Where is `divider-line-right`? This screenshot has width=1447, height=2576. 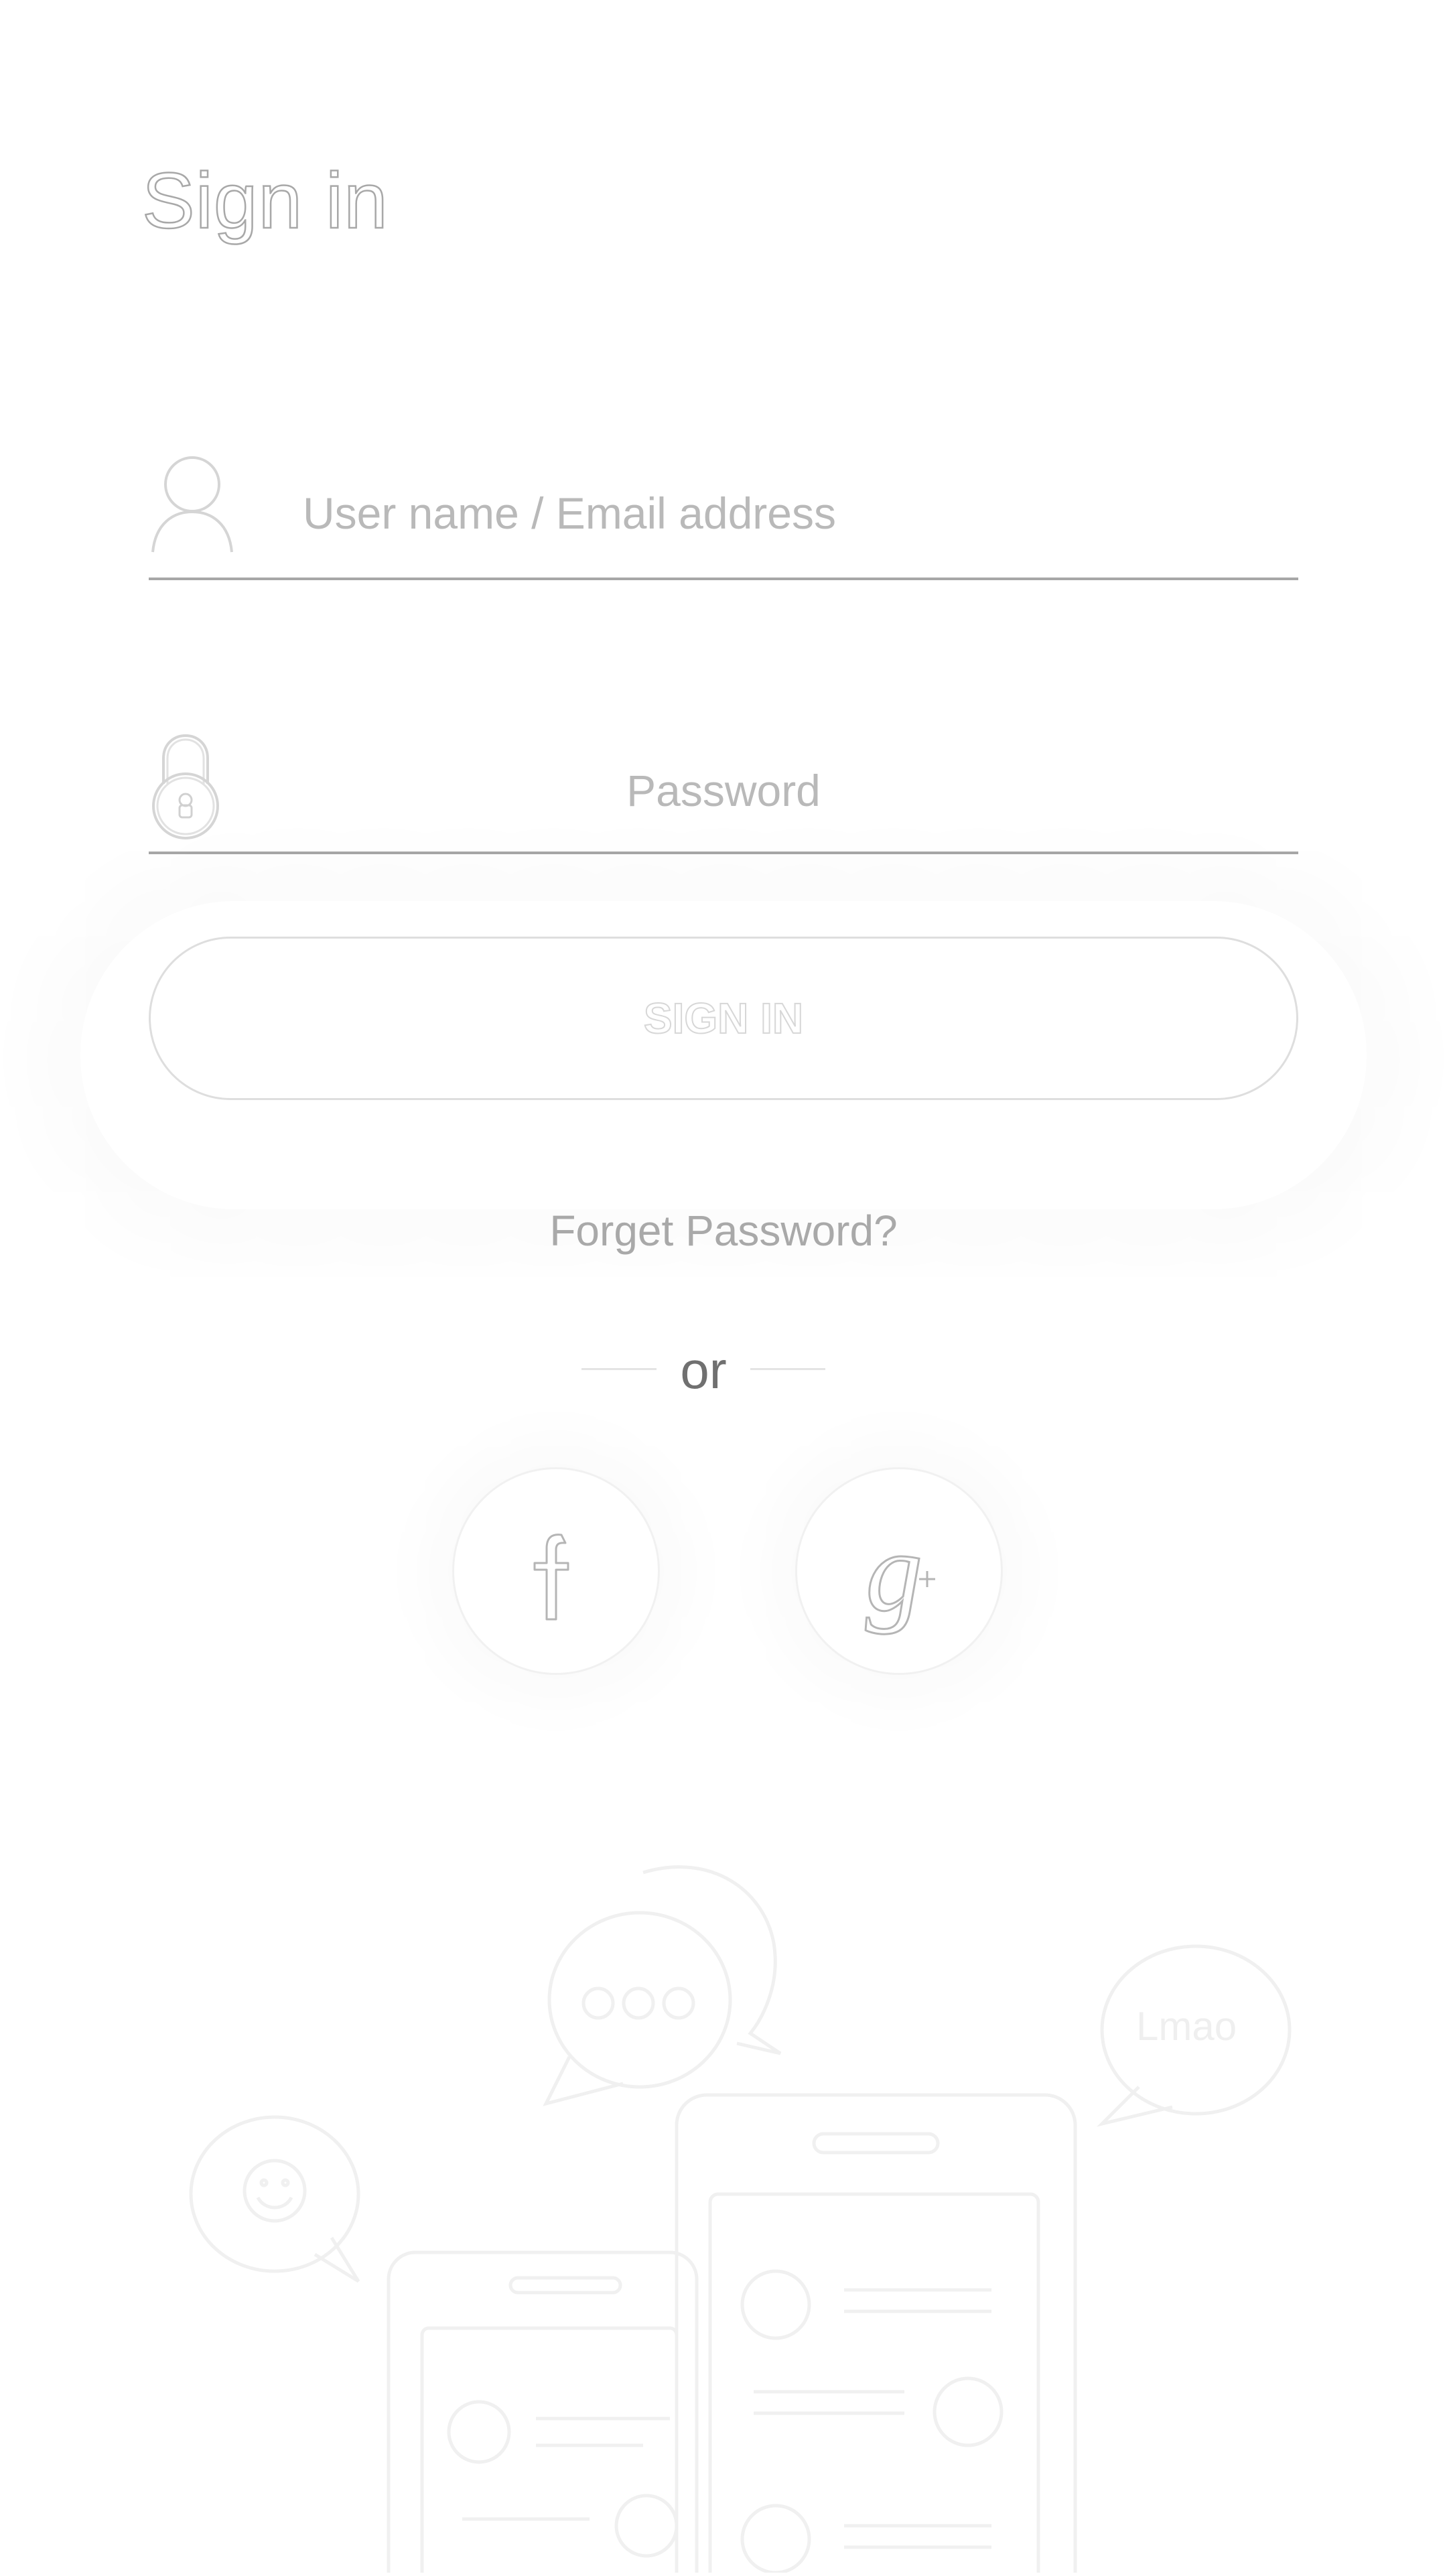
divider-line-right is located at coordinates (787, 1369).